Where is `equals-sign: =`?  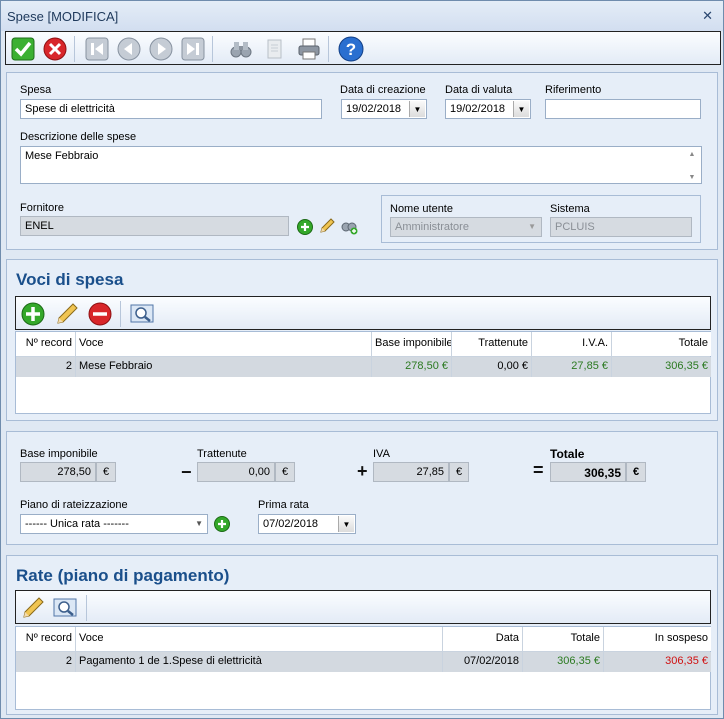 equals-sign: = is located at coordinates (538, 470).